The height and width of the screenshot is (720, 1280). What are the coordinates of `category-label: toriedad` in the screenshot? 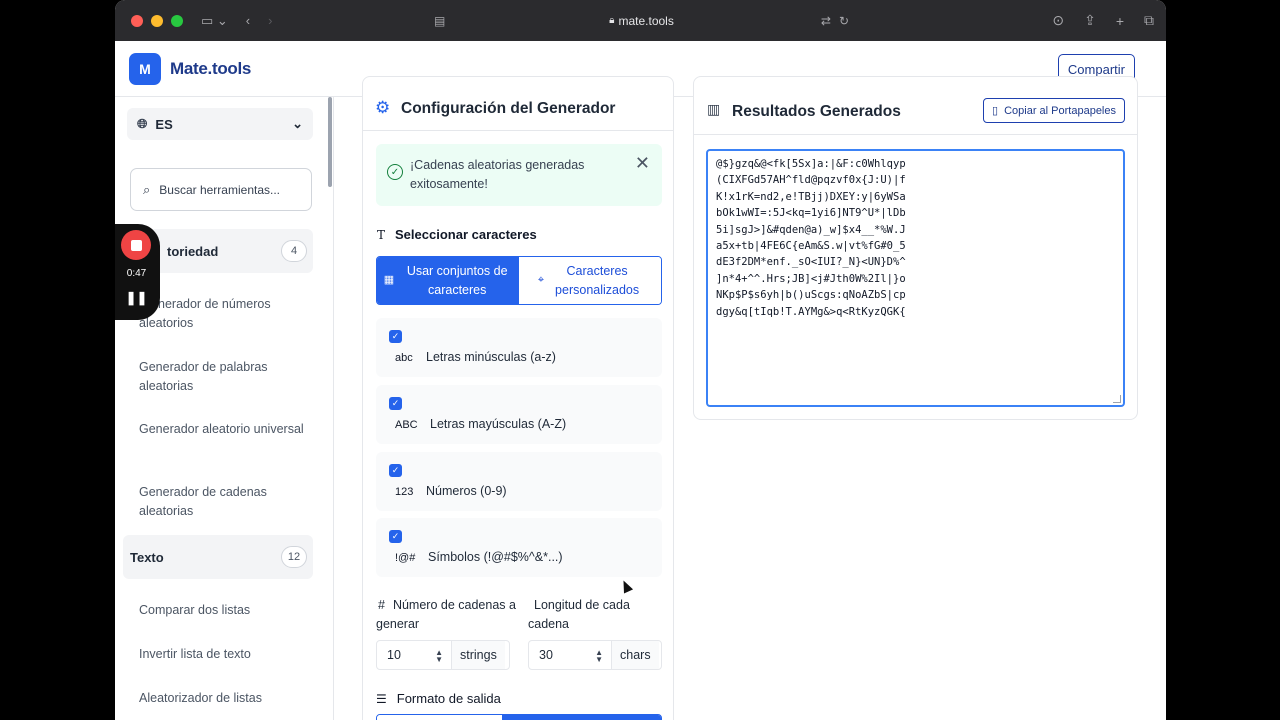 It's located at (193, 251).